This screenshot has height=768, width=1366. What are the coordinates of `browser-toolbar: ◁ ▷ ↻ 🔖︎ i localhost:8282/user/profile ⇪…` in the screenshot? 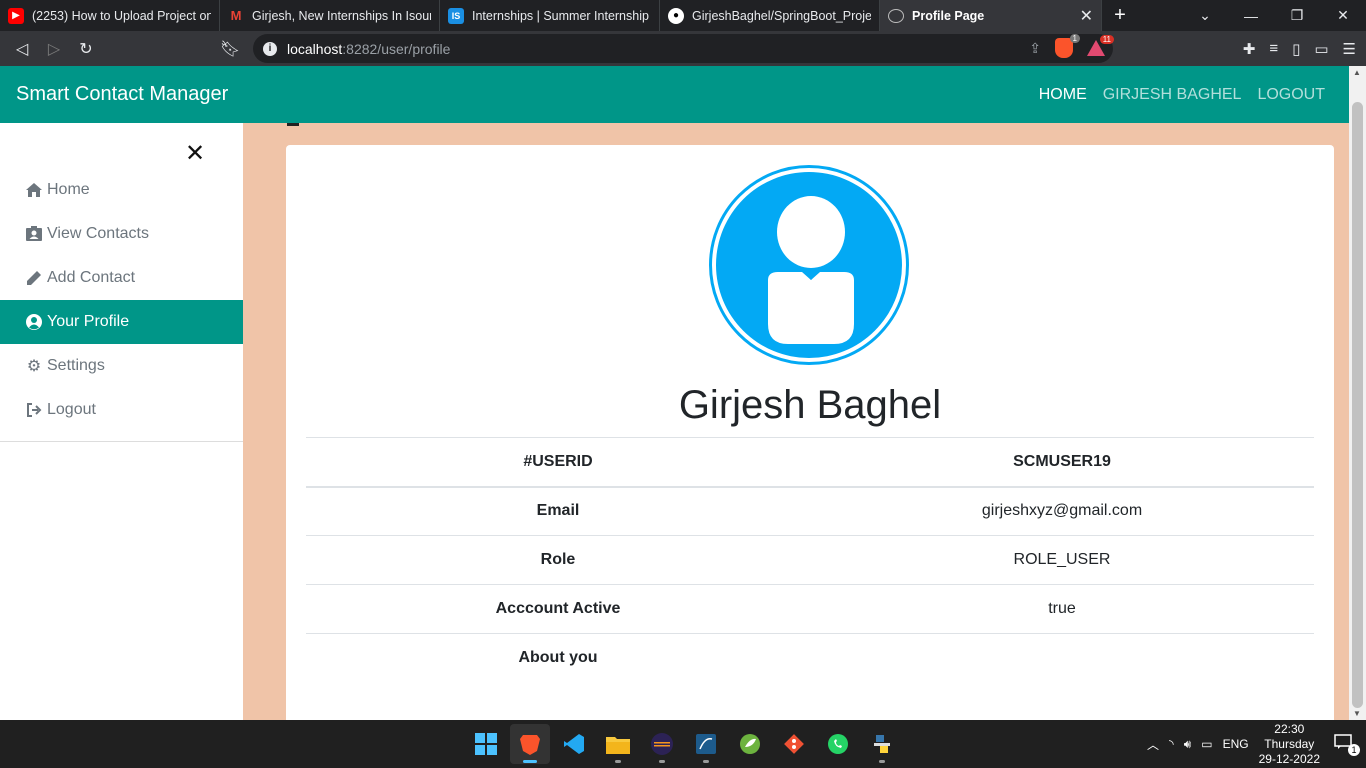 It's located at (683, 48).